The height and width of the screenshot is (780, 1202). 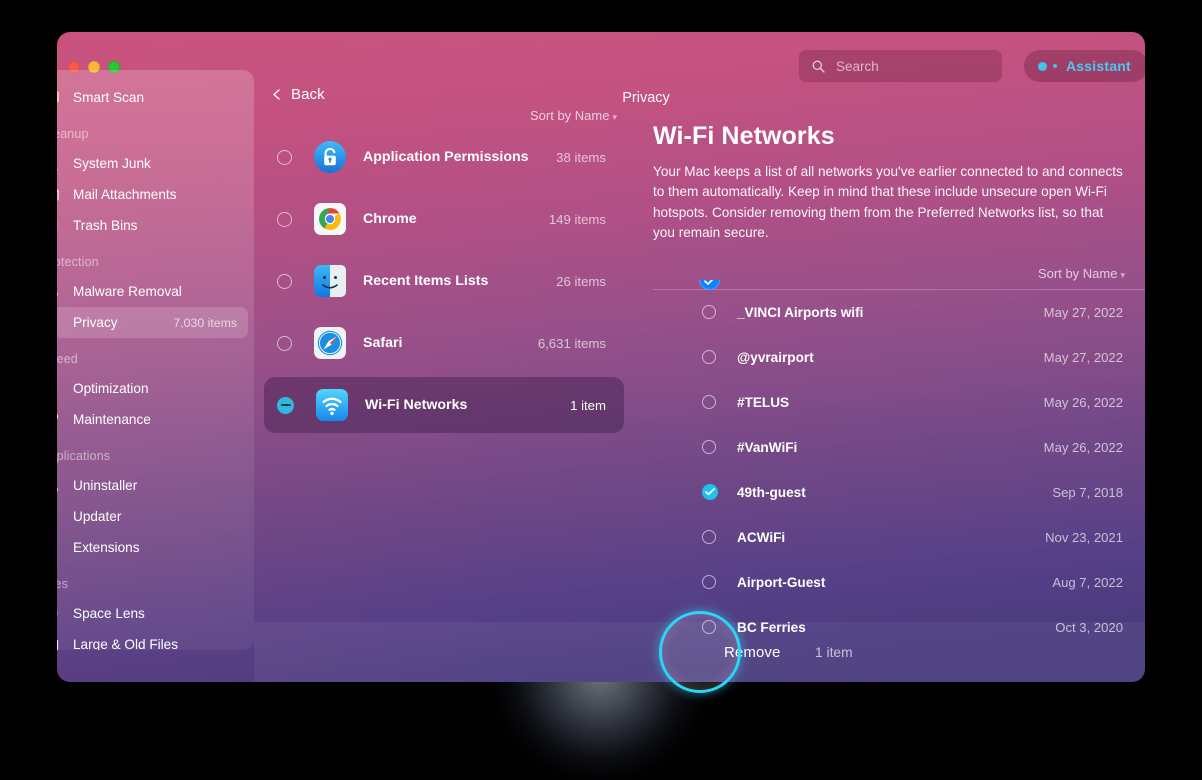 I want to click on network-row: 49th-guestSep 7, 2018, so click(x=899, y=492).